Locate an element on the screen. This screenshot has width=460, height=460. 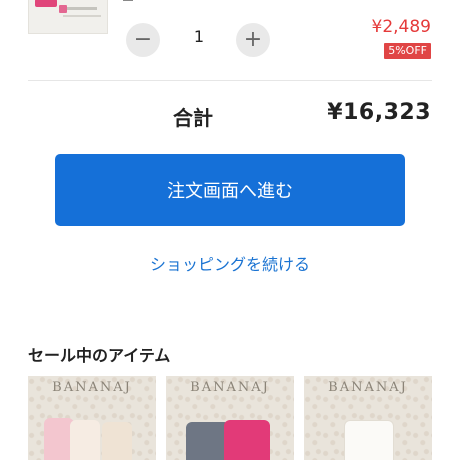
thumbnail-garment-accent is located at coordinates (63, 9).